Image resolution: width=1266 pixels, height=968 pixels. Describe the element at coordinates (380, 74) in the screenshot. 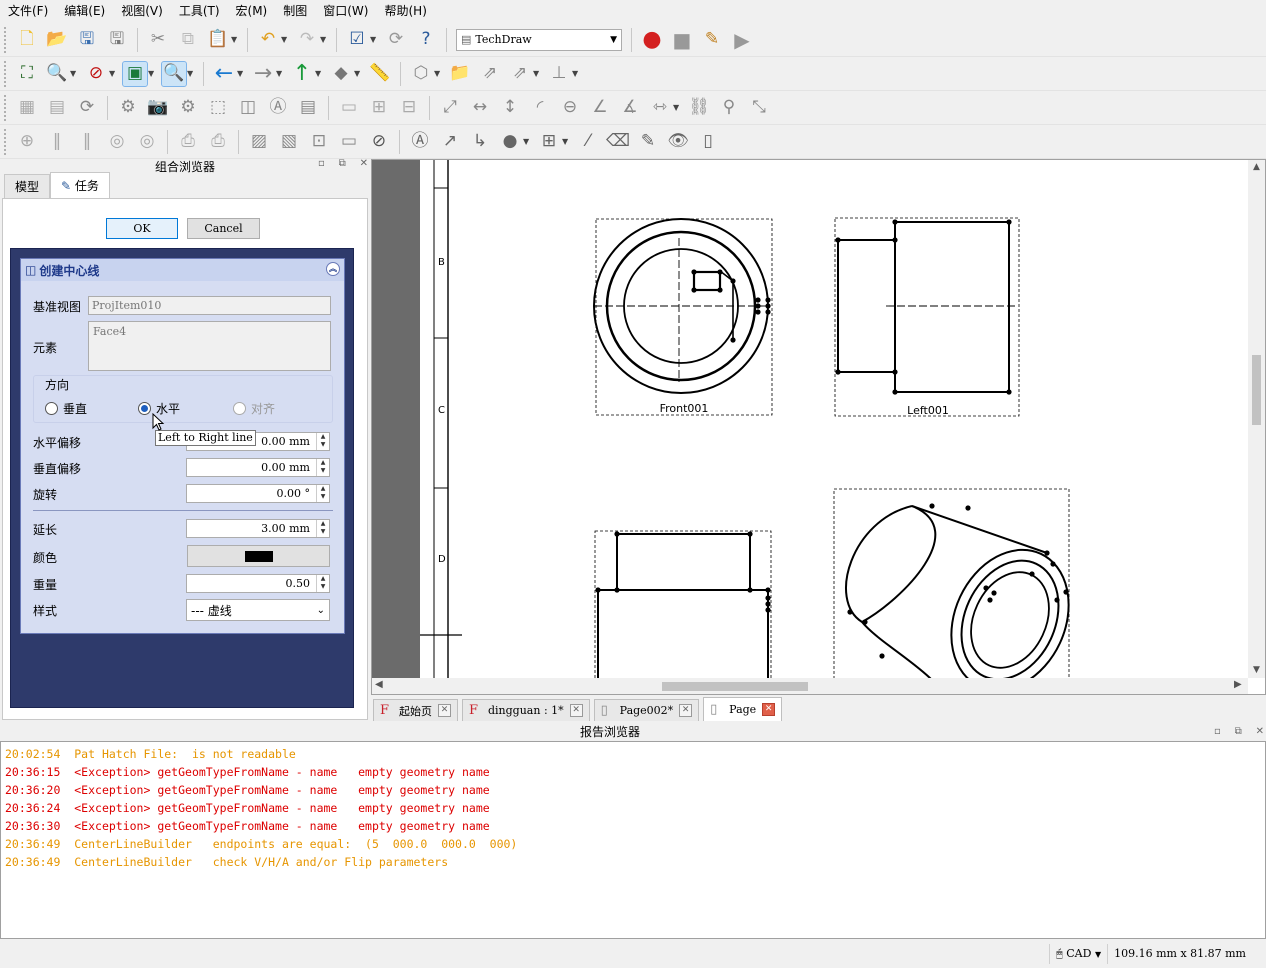

I see `measure-icon: 📏` at that location.